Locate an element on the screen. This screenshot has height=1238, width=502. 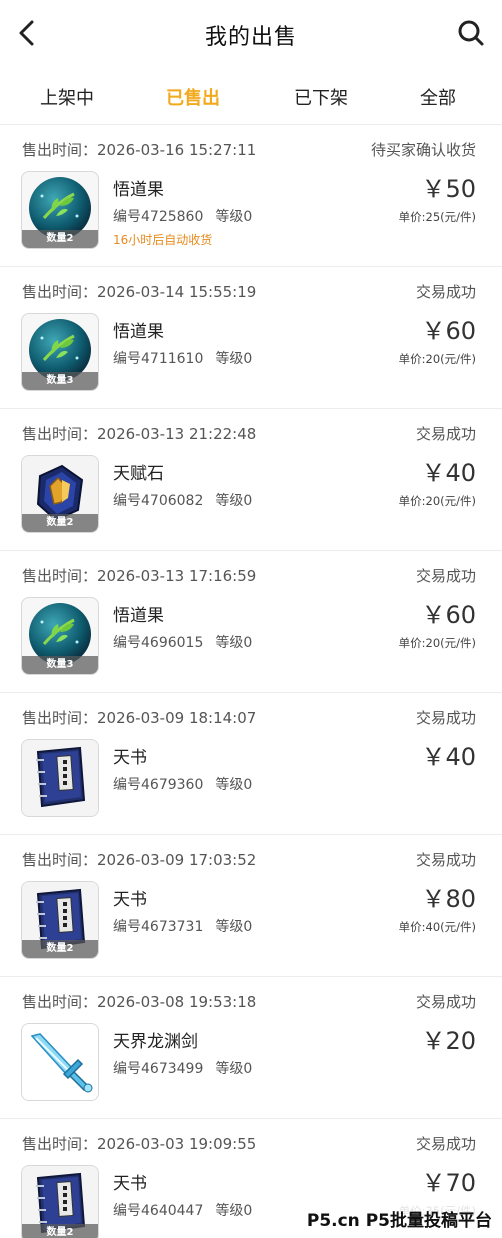
sold-time: 售出时间：2026-03-13 17:16:59 is located at coordinates (139, 576).